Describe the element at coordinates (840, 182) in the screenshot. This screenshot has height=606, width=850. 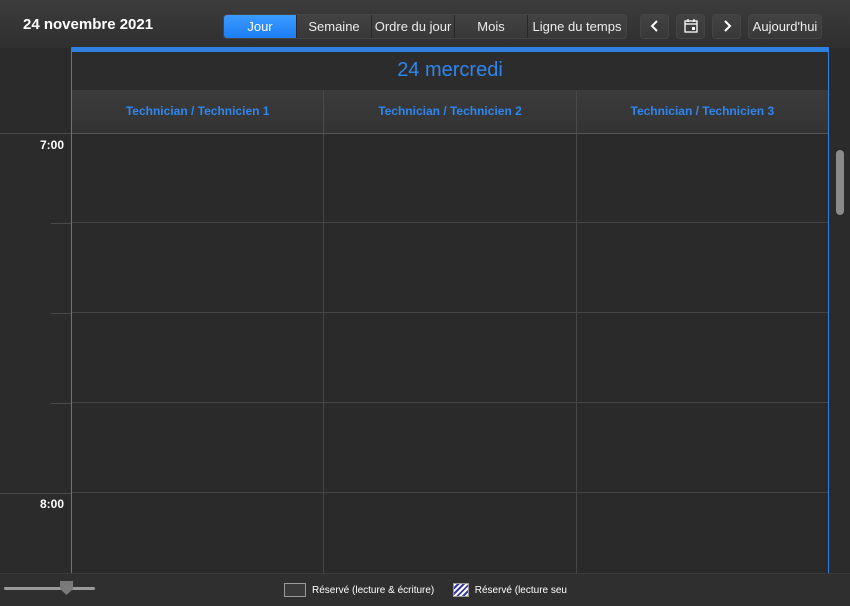
I see `scrollbar-thumb` at that location.